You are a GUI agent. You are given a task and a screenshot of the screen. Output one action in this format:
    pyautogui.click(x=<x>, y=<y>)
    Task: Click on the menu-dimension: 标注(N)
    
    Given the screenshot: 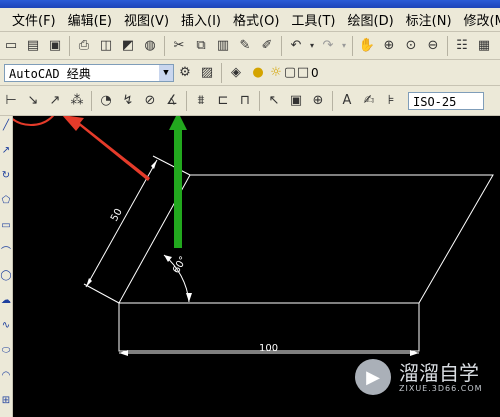 What is the action you would take?
    pyautogui.click(x=429, y=19)
    